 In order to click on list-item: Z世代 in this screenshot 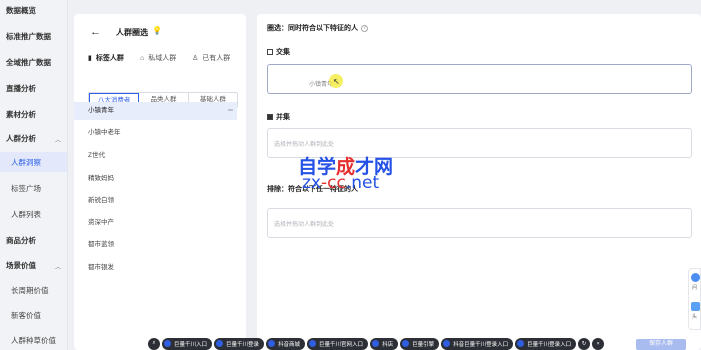, I will do `click(155, 156)`.